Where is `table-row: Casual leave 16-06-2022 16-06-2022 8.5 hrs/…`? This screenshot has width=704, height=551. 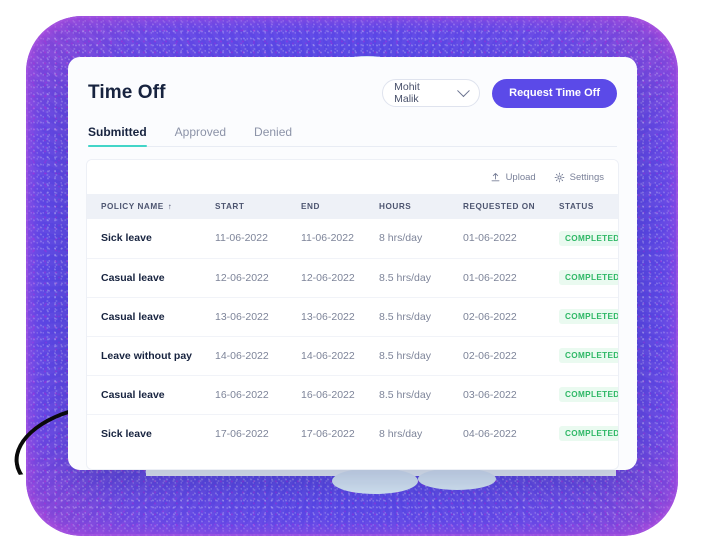
table-row: Casual leave 16-06-2022 16-06-2022 8.5 hrs/… is located at coordinates (352, 395).